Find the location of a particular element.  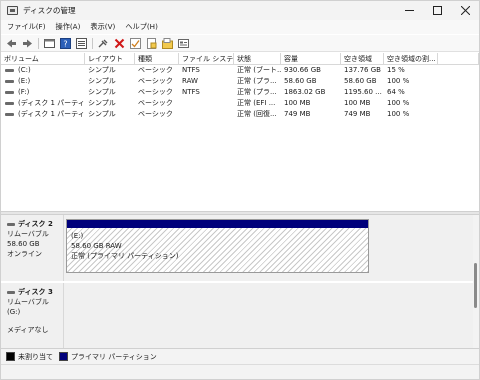

check-disk-button is located at coordinates (135, 43).